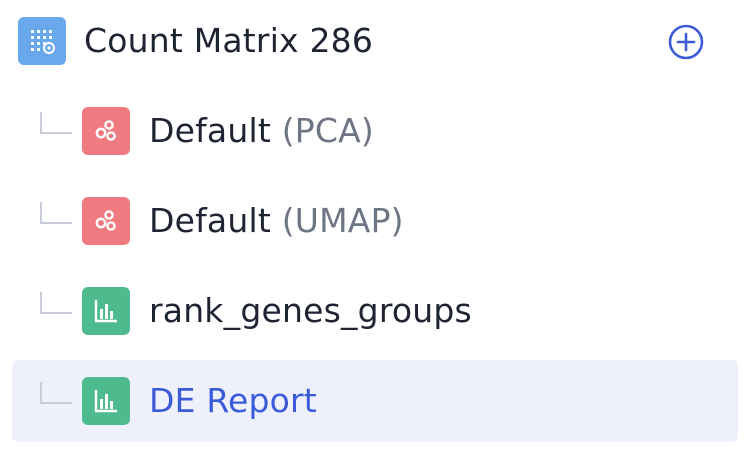 The height and width of the screenshot is (460, 748). I want to click on item-name: rank_genes_groups, so click(310, 310).